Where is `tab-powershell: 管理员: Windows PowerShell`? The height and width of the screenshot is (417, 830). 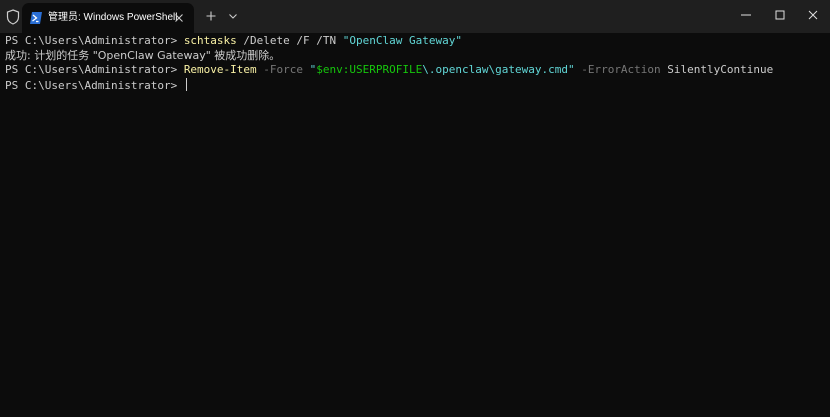 tab-powershell: 管理员: Windows PowerShell is located at coordinates (108, 18).